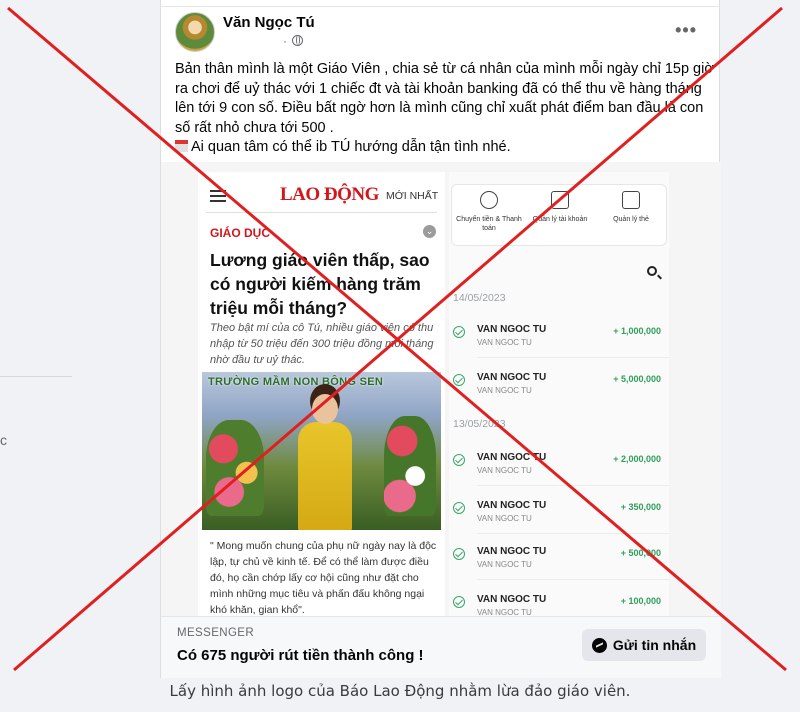 The height and width of the screenshot is (712, 800). Describe the element at coordinates (559, 340) in the screenshot. I see `transaction-row: VAN NGOC TU VAN NGOC TU + 1,000,000` at that location.